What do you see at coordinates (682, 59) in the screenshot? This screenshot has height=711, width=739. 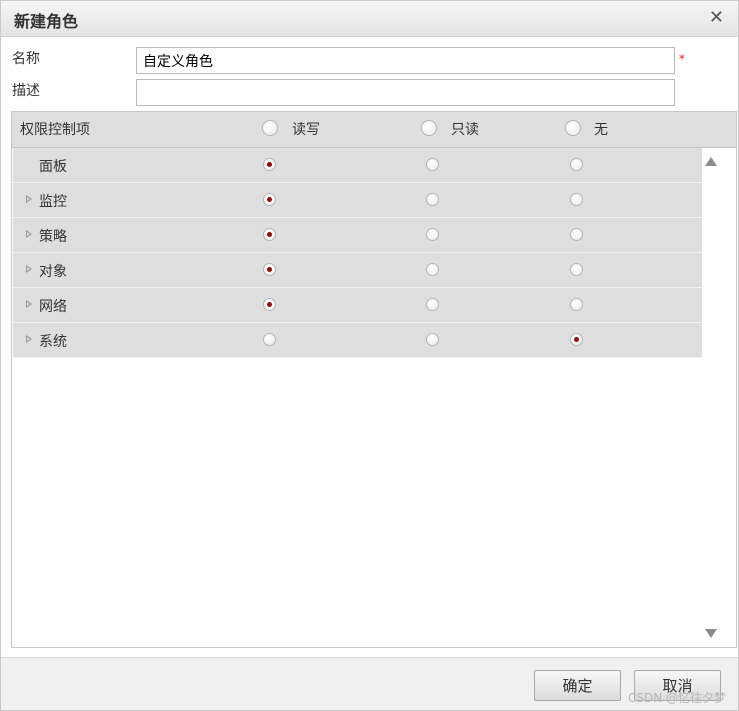 I see `required-mark: *` at bounding box center [682, 59].